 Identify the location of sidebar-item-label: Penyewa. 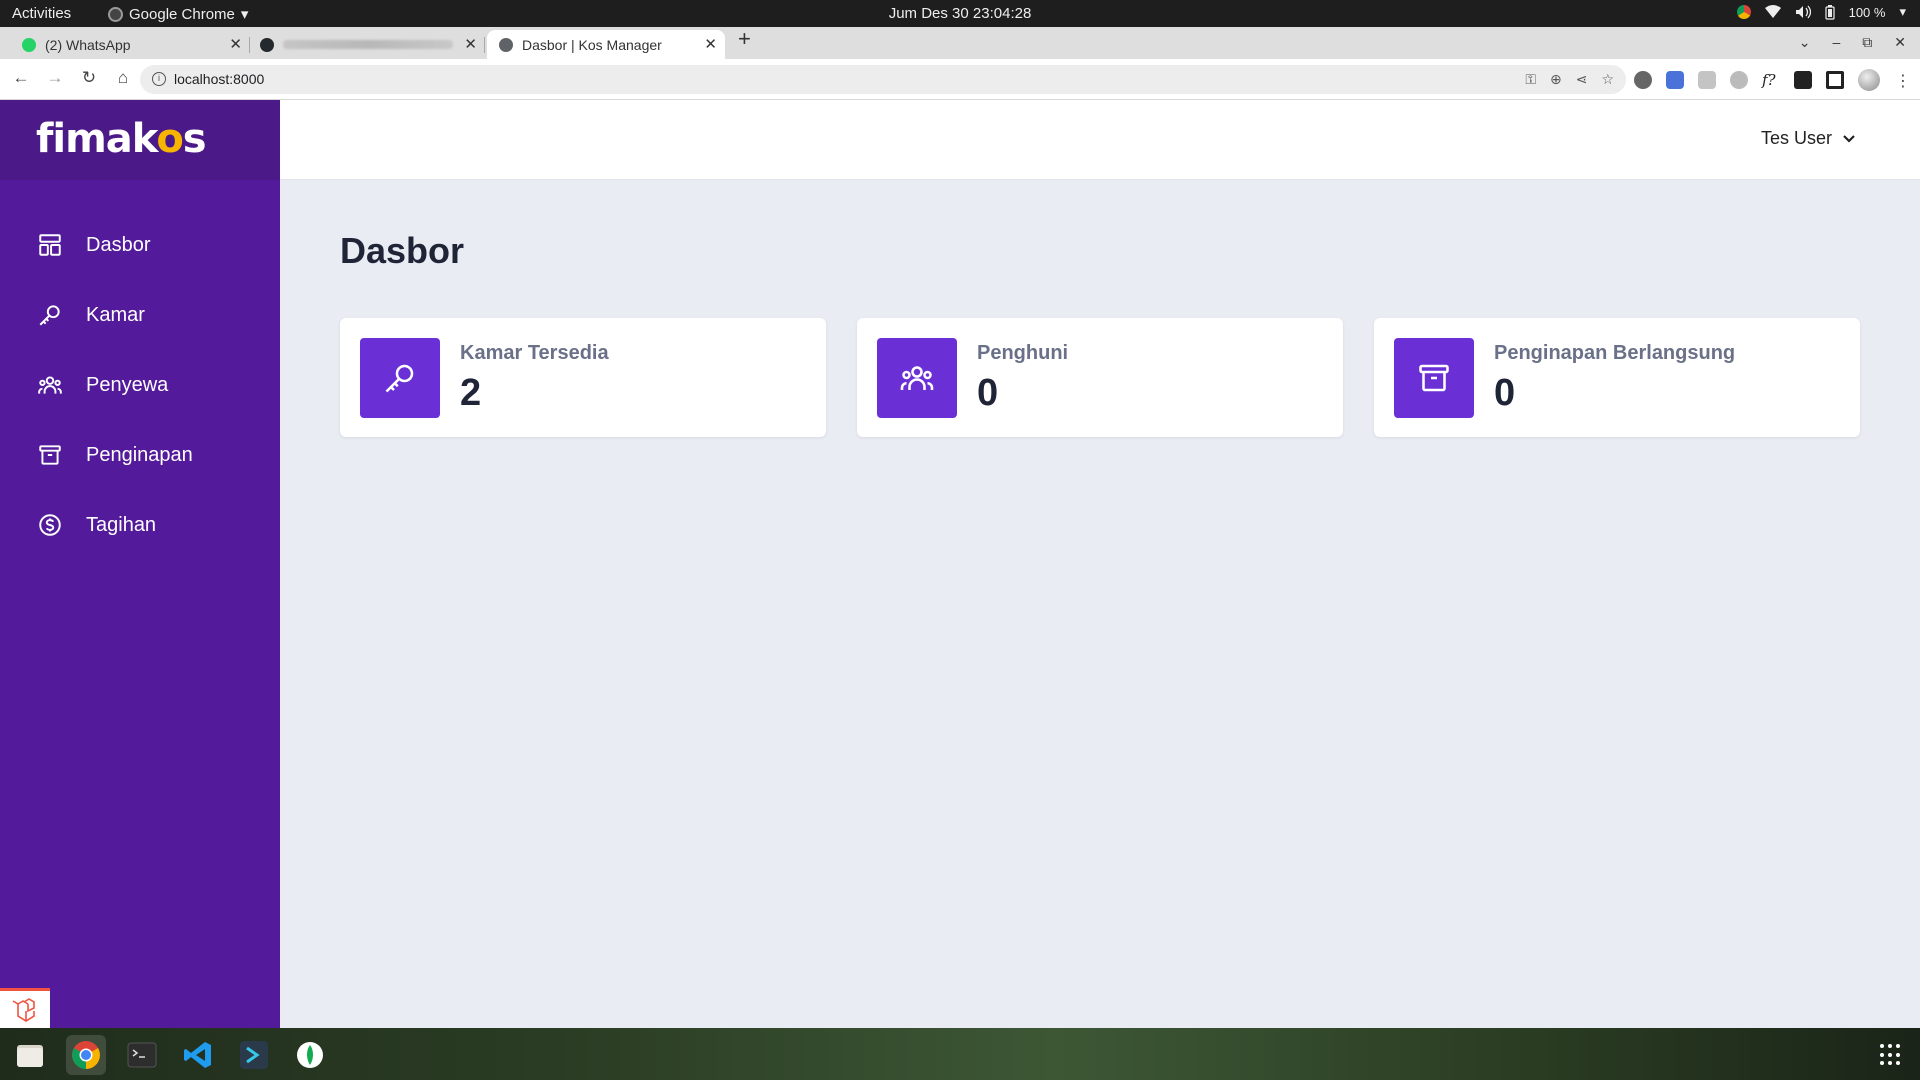
(127, 384).